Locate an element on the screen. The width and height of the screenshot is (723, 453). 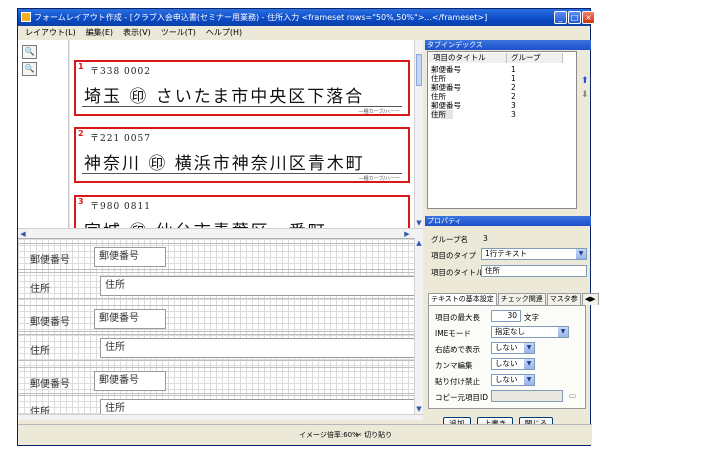
postal-handwriting: 〒221 0057 is located at coordinates (120, 139).